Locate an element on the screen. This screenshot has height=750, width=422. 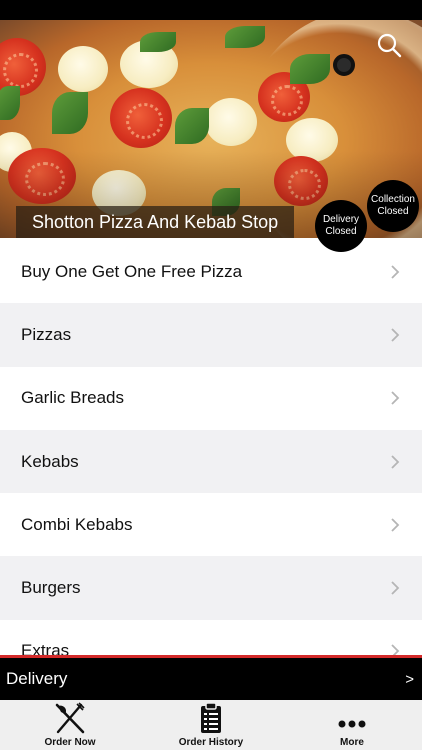
category-row-combi-kebabs: Combi Kebabs is located at coordinates (211, 524).